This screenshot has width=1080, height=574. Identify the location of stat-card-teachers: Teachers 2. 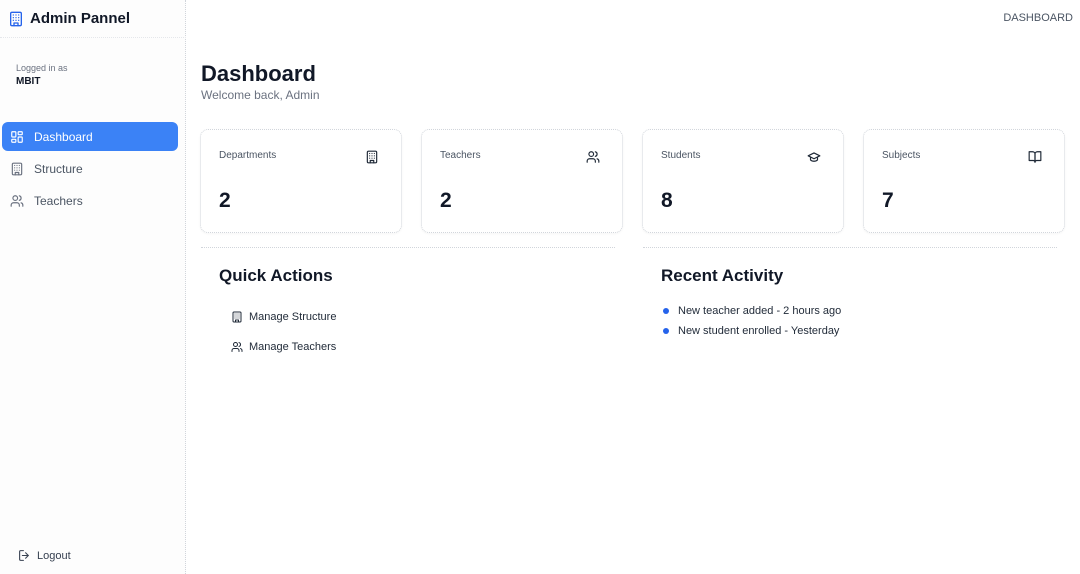
(522, 181).